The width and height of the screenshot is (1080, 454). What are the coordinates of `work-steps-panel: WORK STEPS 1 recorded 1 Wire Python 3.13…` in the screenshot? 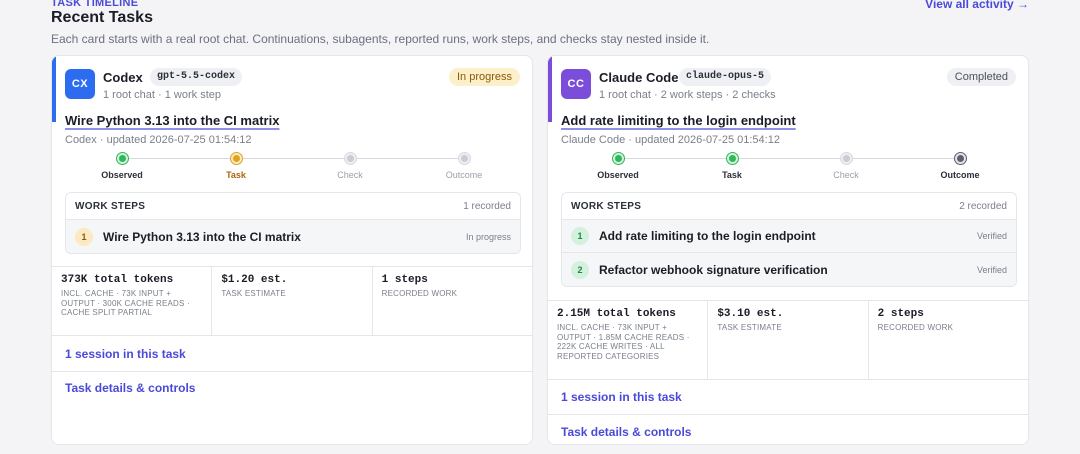 It's located at (293, 223).